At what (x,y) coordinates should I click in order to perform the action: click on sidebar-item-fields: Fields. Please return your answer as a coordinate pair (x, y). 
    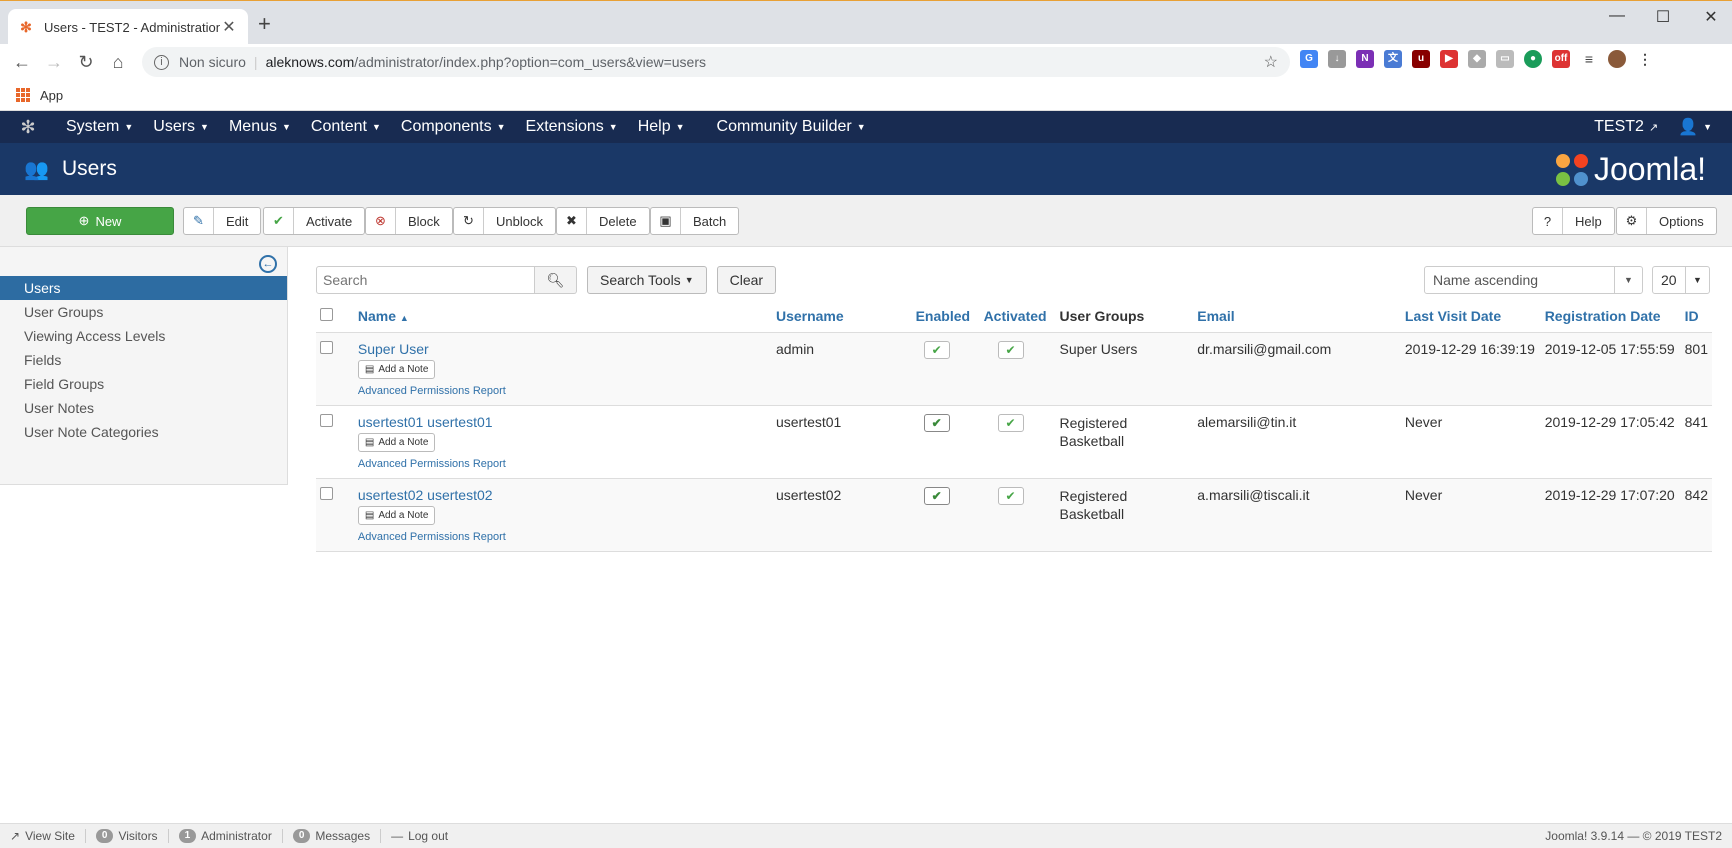
    Looking at the image, I should click on (143, 360).